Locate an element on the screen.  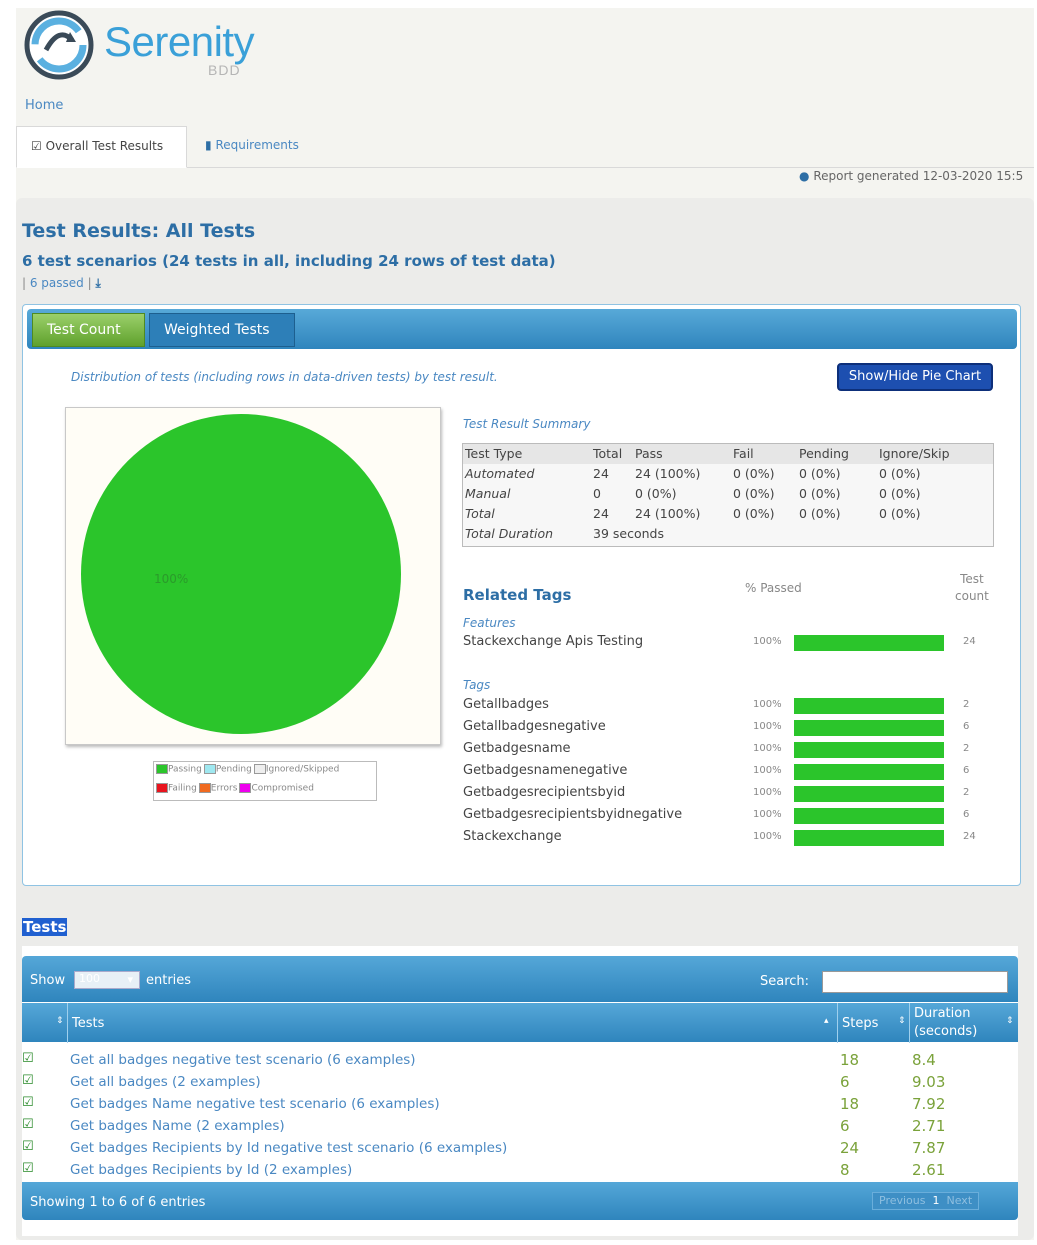
tag-row: Stackexchange 100% 24 is located at coordinates (728, 838).